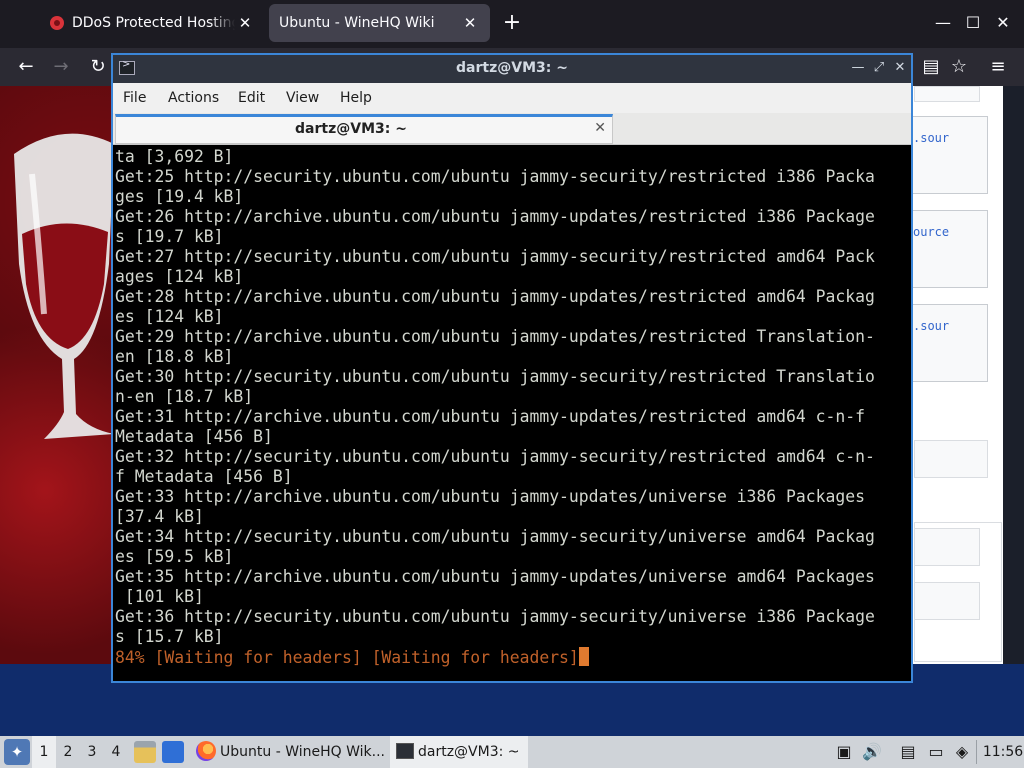 This screenshot has width=1024, height=768. What do you see at coordinates (169, 636) in the screenshot?
I see `terminal-line: s [15.7 kB]` at bounding box center [169, 636].